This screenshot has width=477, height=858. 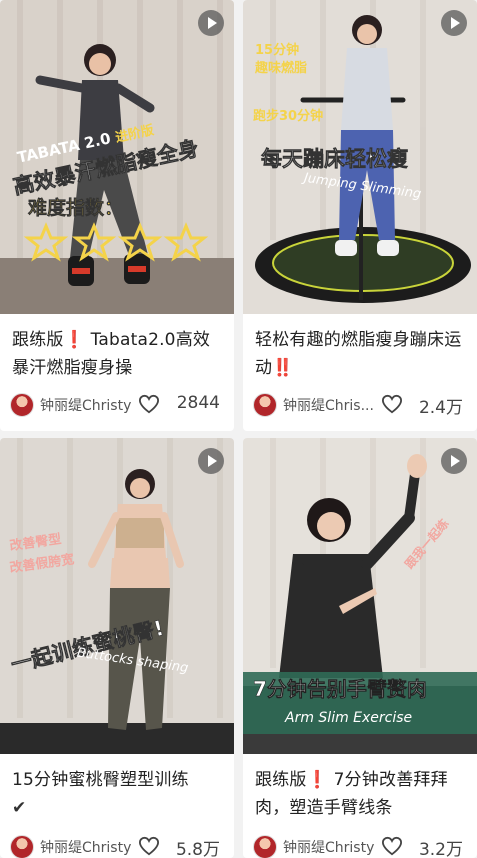 What do you see at coordinates (440, 849) in the screenshot?
I see `like-count: 3.2万` at bounding box center [440, 849].